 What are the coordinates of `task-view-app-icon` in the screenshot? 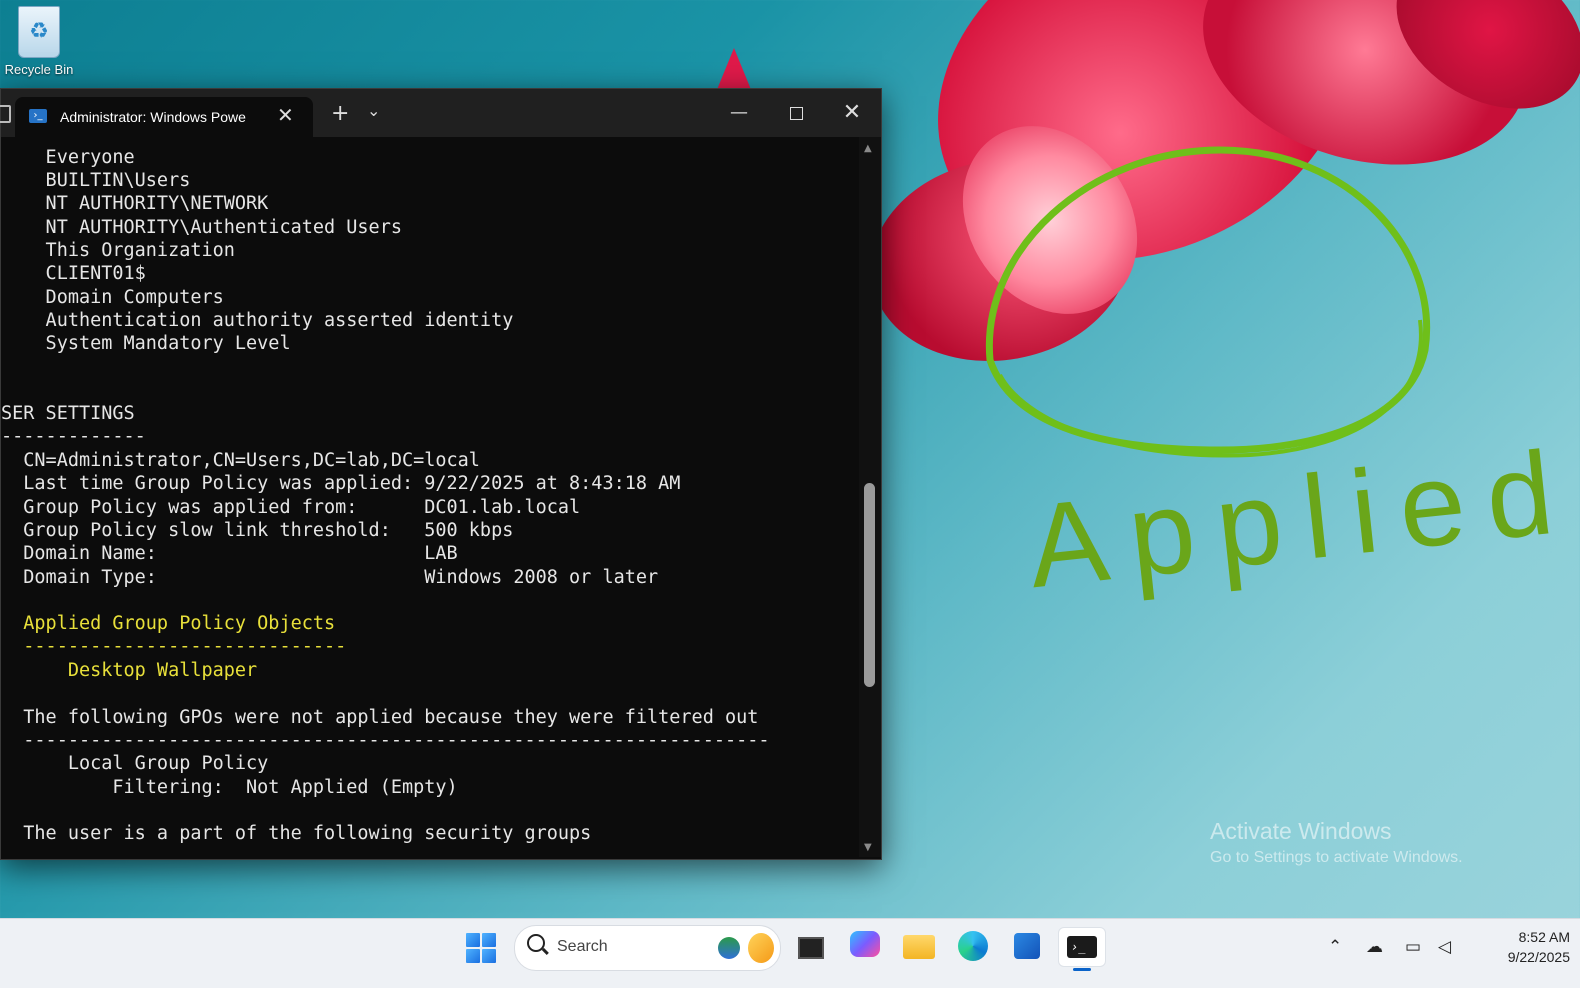 It's located at (809, 946).